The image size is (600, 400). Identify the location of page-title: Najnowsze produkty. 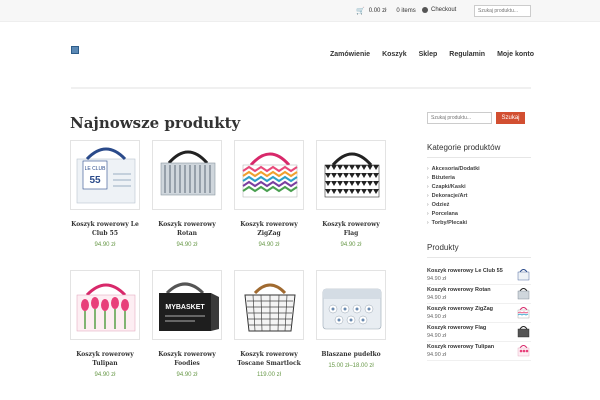
(155, 123).